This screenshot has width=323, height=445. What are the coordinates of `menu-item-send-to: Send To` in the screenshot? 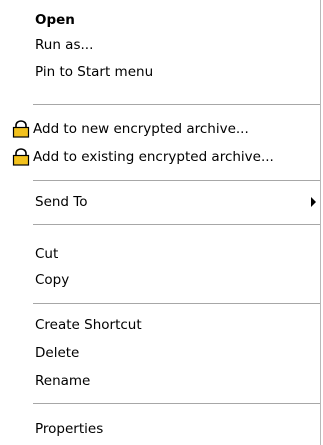 It's located at (160, 202).